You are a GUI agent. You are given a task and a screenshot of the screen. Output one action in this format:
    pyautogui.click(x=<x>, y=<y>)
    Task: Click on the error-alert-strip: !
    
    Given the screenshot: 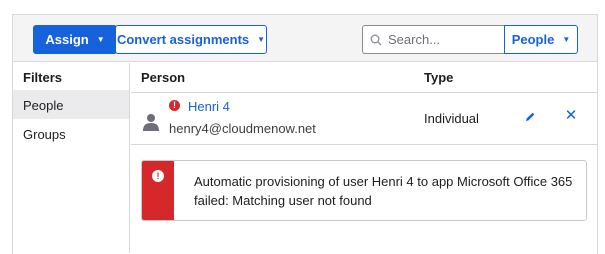 What is the action you would take?
    pyautogui.click(x=158, y=190)
    